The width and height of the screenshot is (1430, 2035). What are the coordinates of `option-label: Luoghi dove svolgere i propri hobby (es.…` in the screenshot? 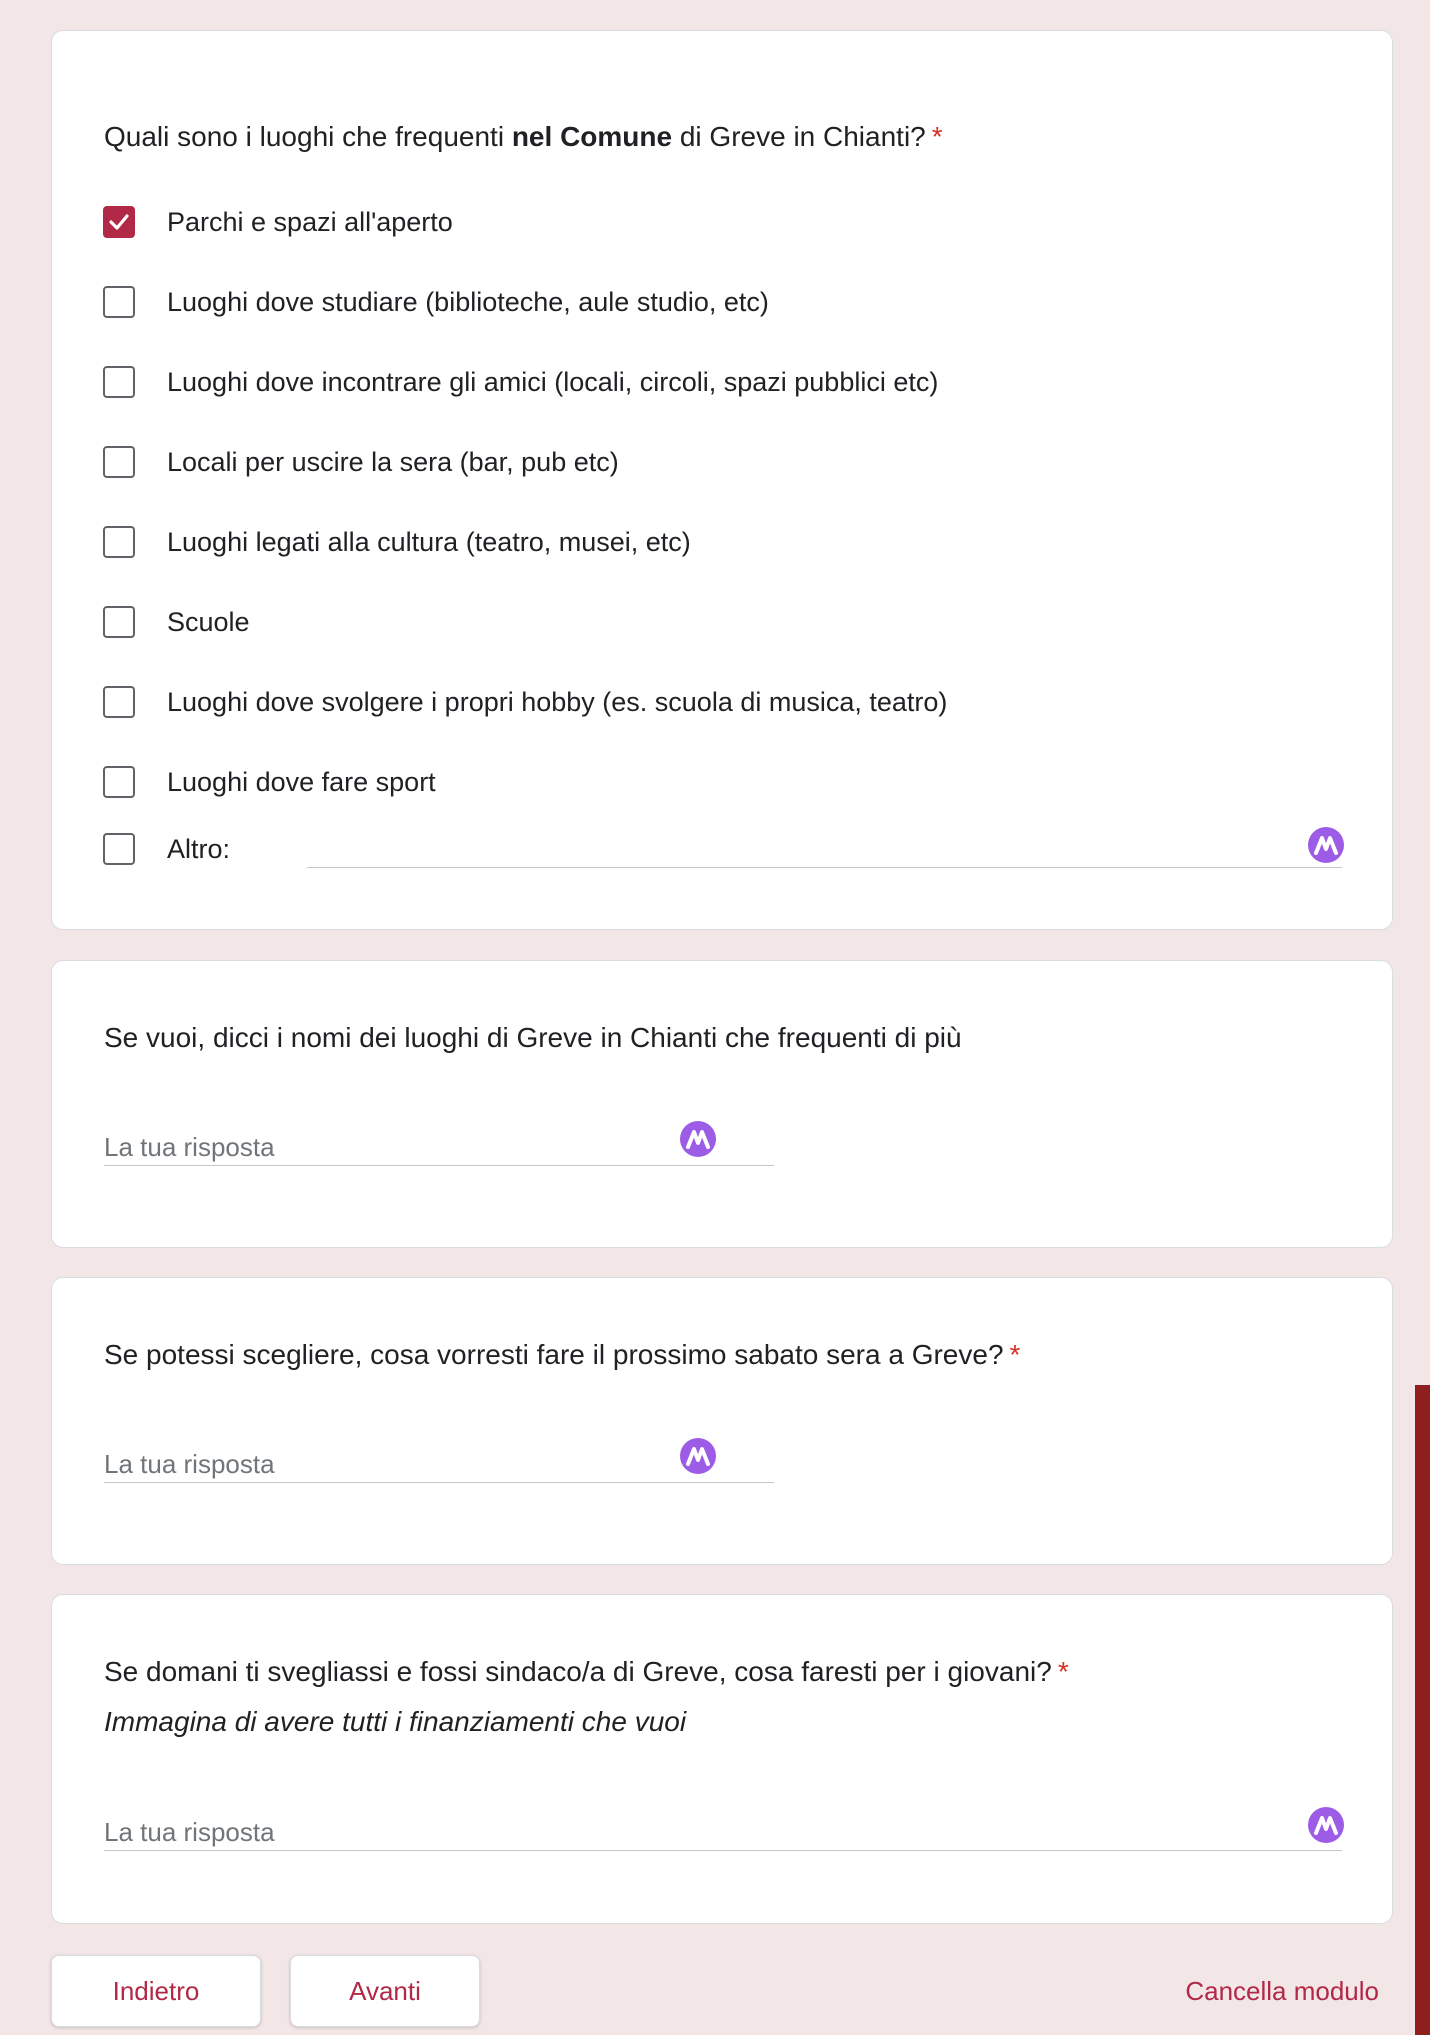 It's located at (557, 701).